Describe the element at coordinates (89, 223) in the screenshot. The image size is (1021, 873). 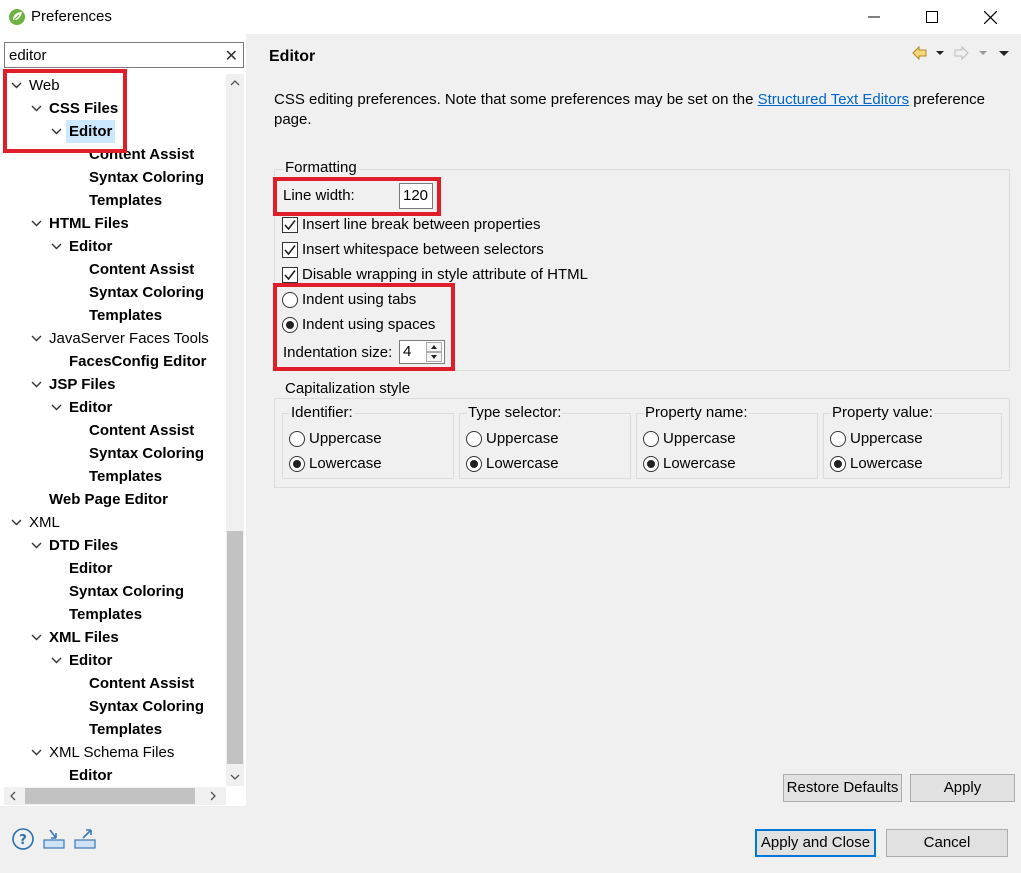
I see `tree-item-label: HTML Files` at that location.